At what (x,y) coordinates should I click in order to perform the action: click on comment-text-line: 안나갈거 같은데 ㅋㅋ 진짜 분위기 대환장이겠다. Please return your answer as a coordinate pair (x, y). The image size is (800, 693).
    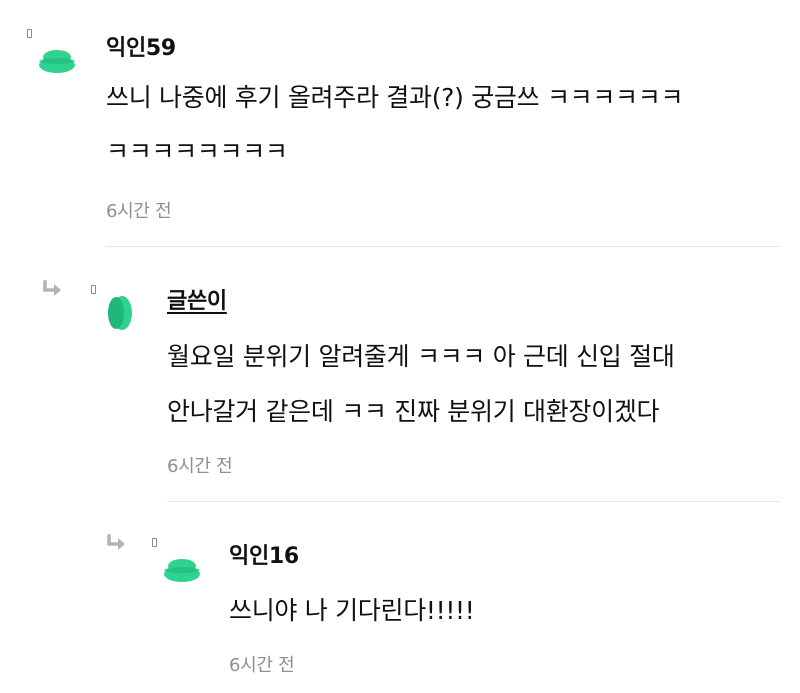
    Looking at the image, I should click on (413, 411).